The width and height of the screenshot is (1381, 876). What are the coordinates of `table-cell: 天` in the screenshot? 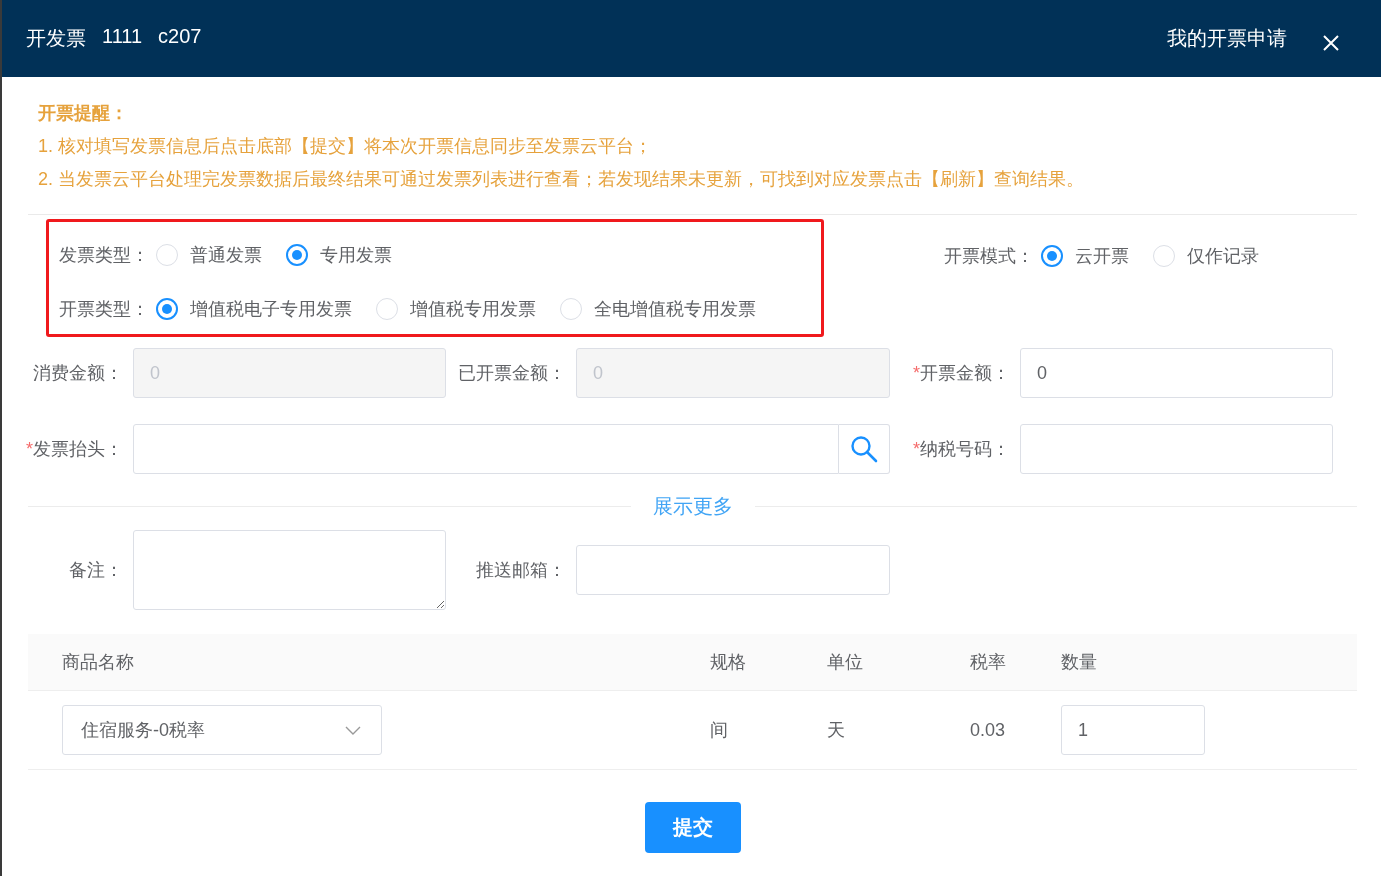 It's located at (836, 730).